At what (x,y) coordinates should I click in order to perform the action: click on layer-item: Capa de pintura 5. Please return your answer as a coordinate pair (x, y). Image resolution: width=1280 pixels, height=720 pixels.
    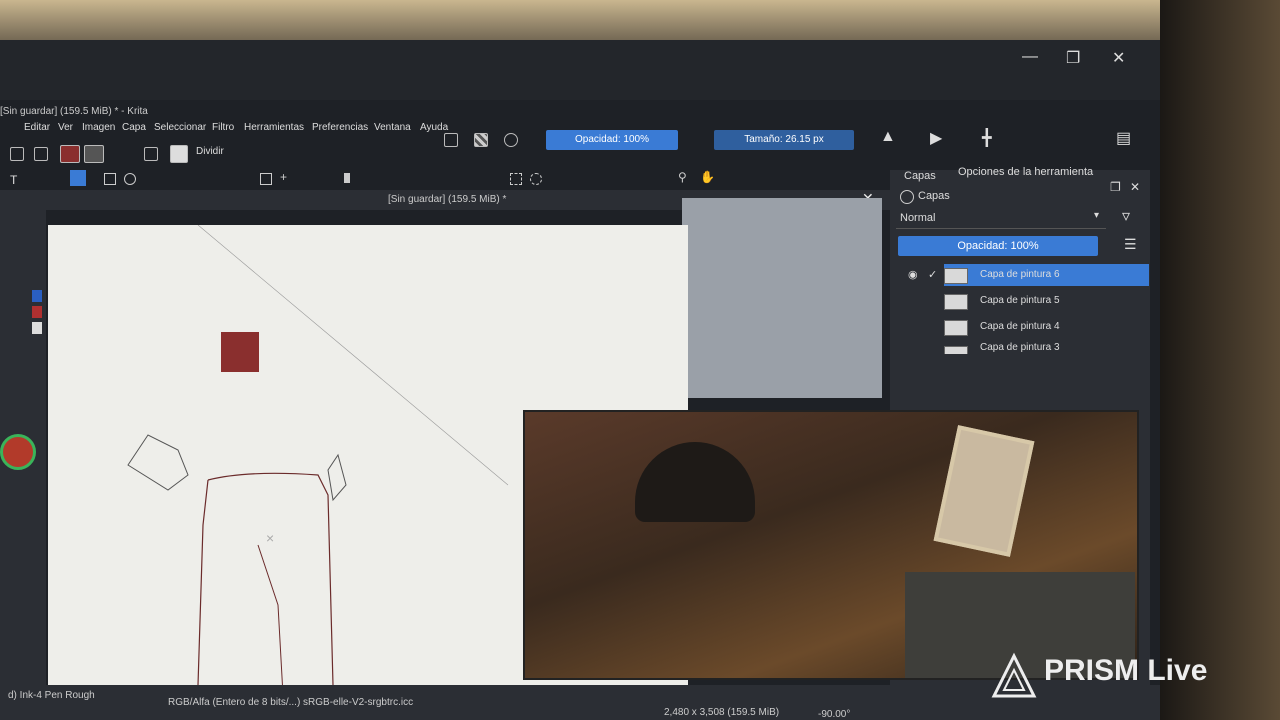
    Looking at the image, I should click on (1046, 301).